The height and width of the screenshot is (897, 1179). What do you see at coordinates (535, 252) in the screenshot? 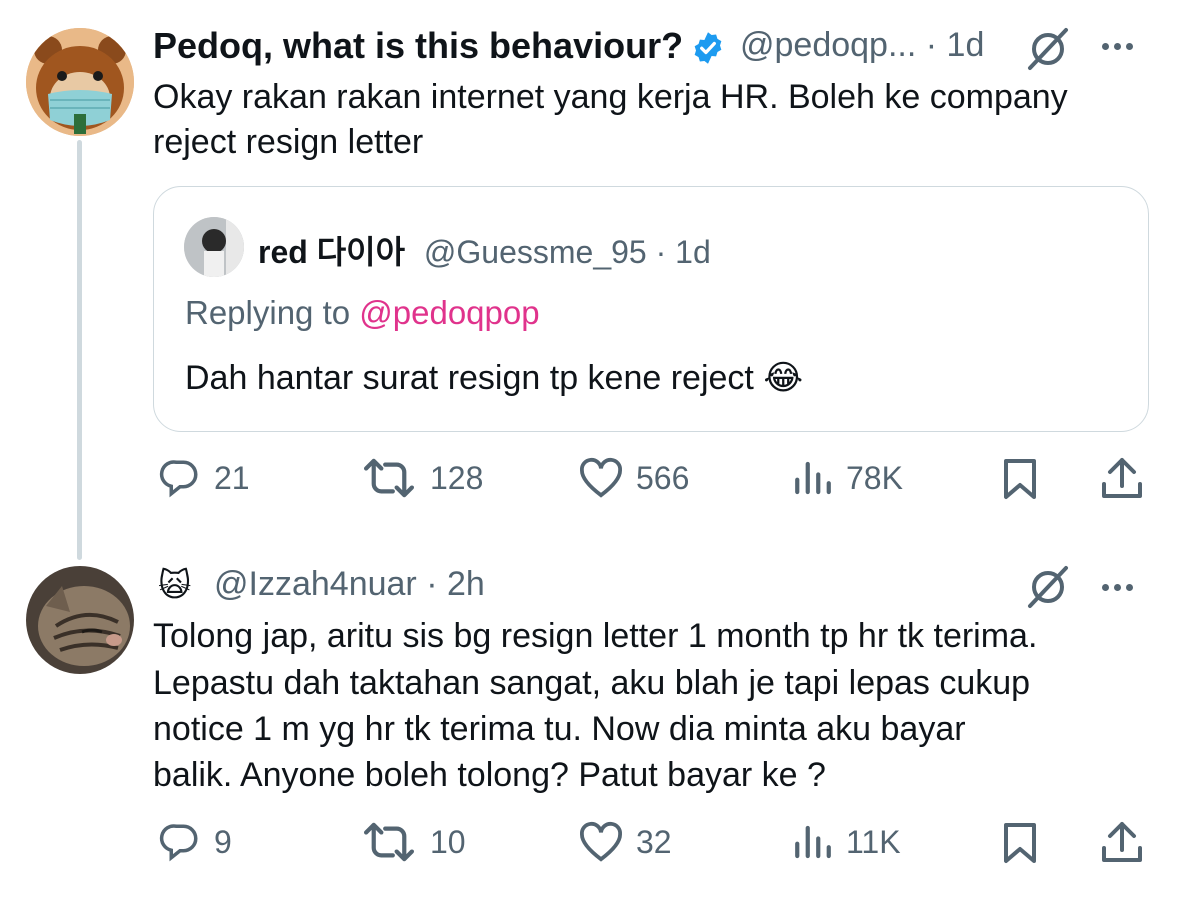
I see `quoted-handle: @Guessme_95` at bounding box center [535, 252].